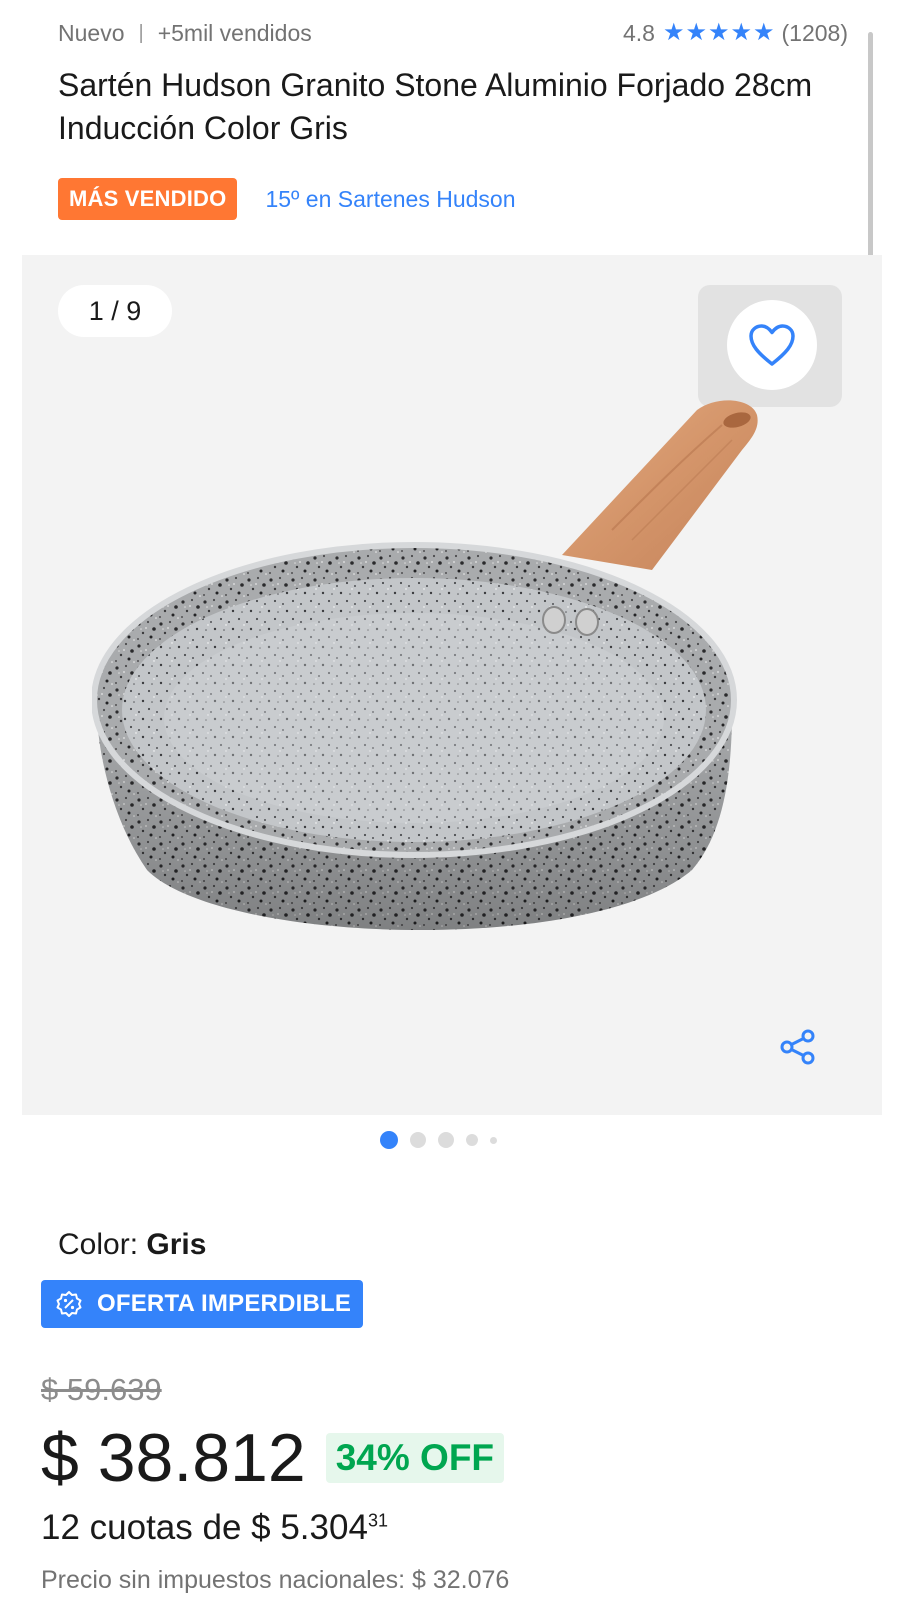 The height and width of the screenshot is (1600, 900). What do you see at coordinates (377, 1520) in the screenshot?
I see `installments-cents: 31` at bounding box center [377, 1520].